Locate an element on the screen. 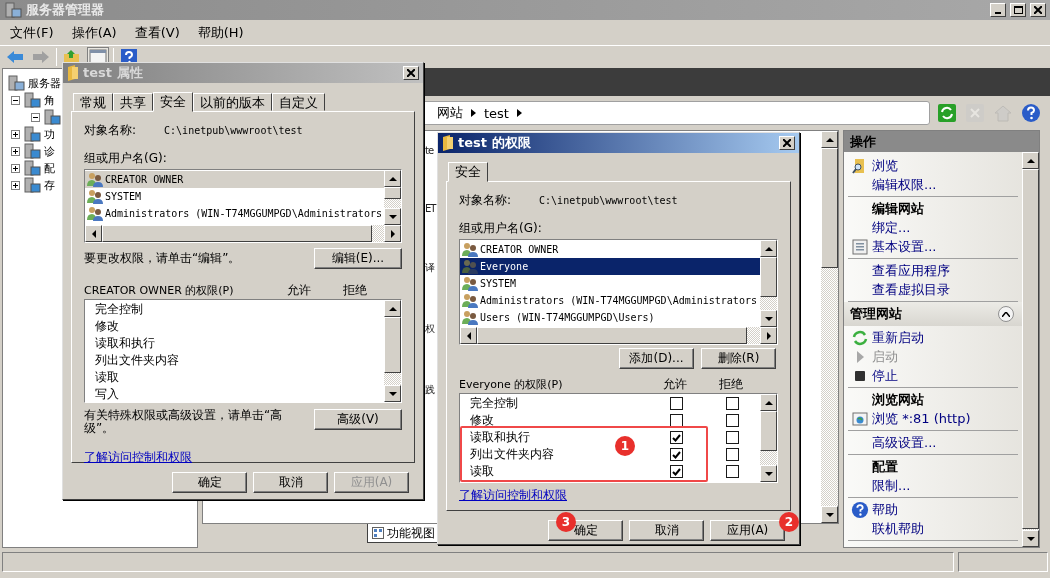  tree-item: 存 is located at coordinates (49, 185).